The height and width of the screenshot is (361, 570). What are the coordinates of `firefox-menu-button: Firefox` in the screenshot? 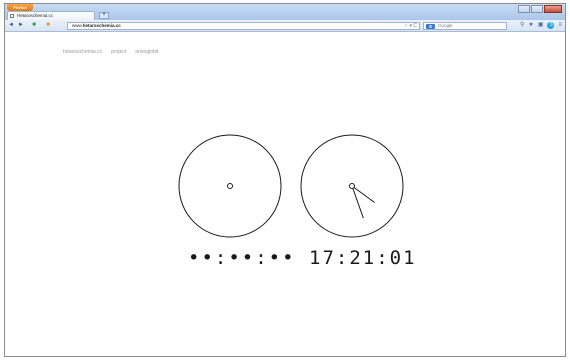 It's located at (20, 7).